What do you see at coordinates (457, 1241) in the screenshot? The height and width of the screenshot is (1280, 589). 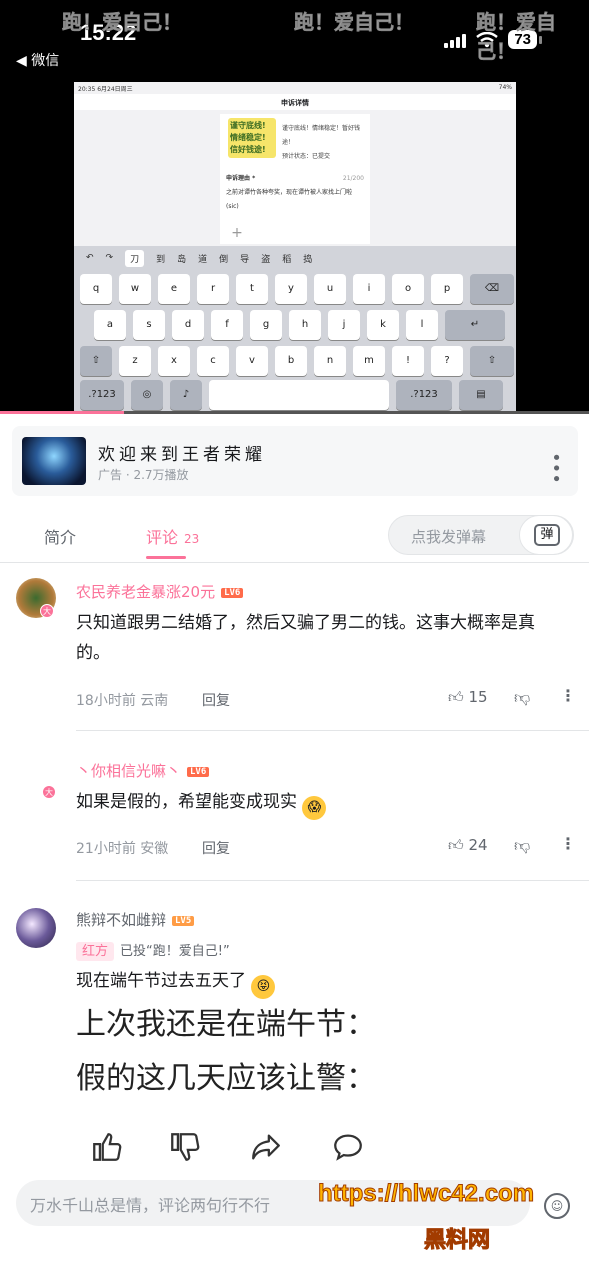 I see `watermark-name: 黑料网` at bounding box center [457, 1241].